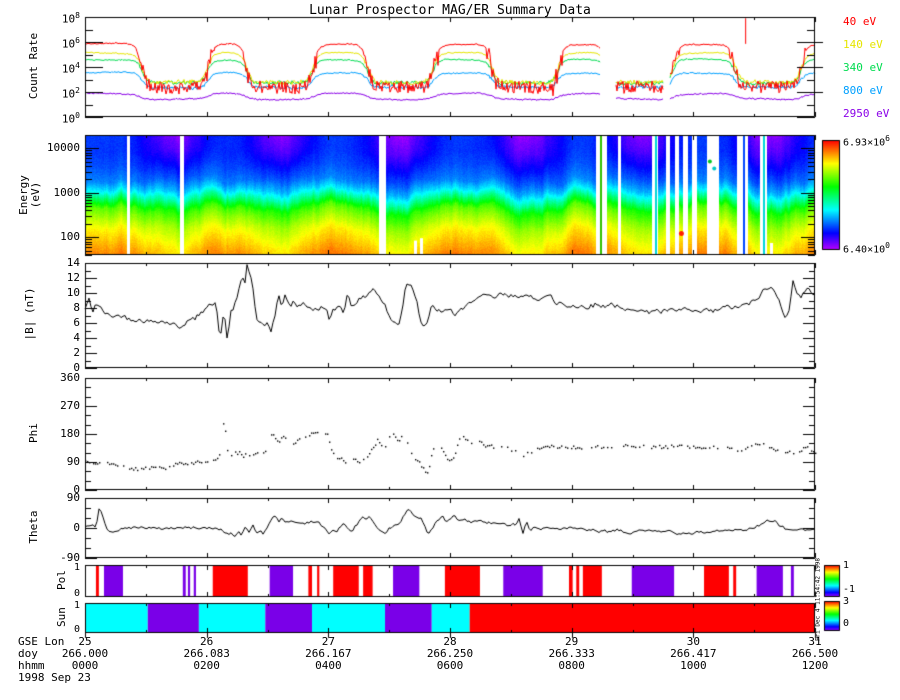 The image size is (900, 700). Describe the element at coordinates (846, 623) in the screenshot. I see `sun-colorbar-min: 0` at that location.